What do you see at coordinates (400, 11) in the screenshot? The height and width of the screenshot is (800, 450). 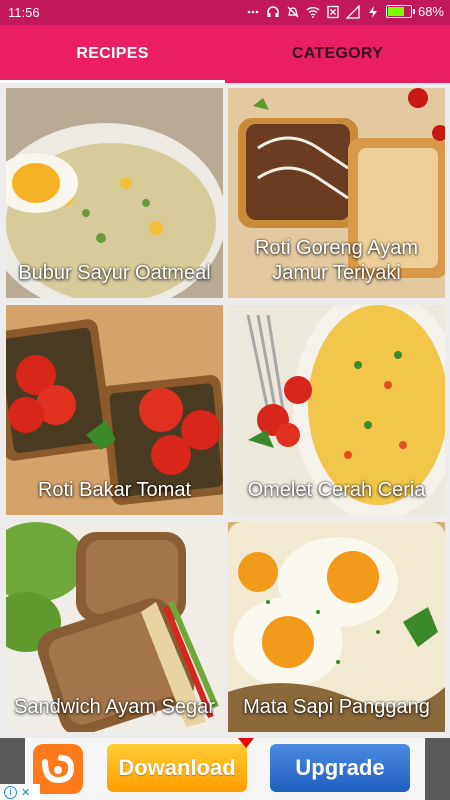 I see `battery-icon` at bounding box center [400, 11].